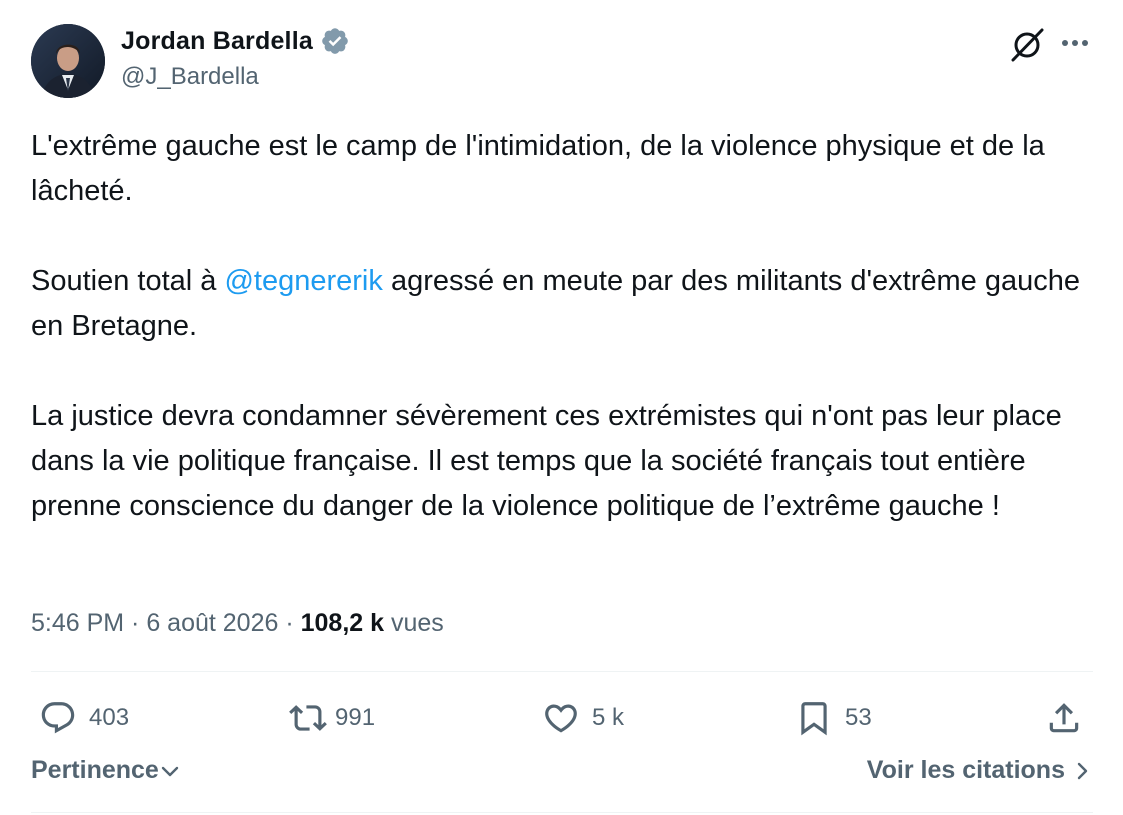 This screenshot has height=815, width=1123. Describe the element at coordinates (170, 771) in the screenshot. I see `chevron-down-icon` at that location.